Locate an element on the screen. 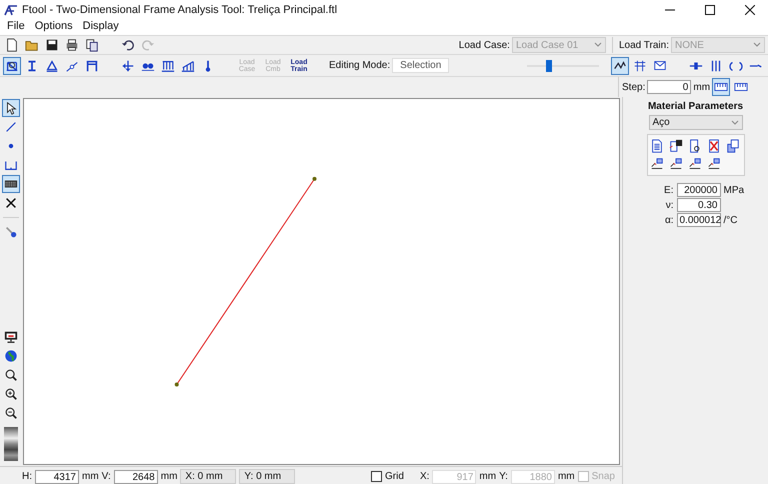  menu-item: Display is located at coordinates (101, 27).